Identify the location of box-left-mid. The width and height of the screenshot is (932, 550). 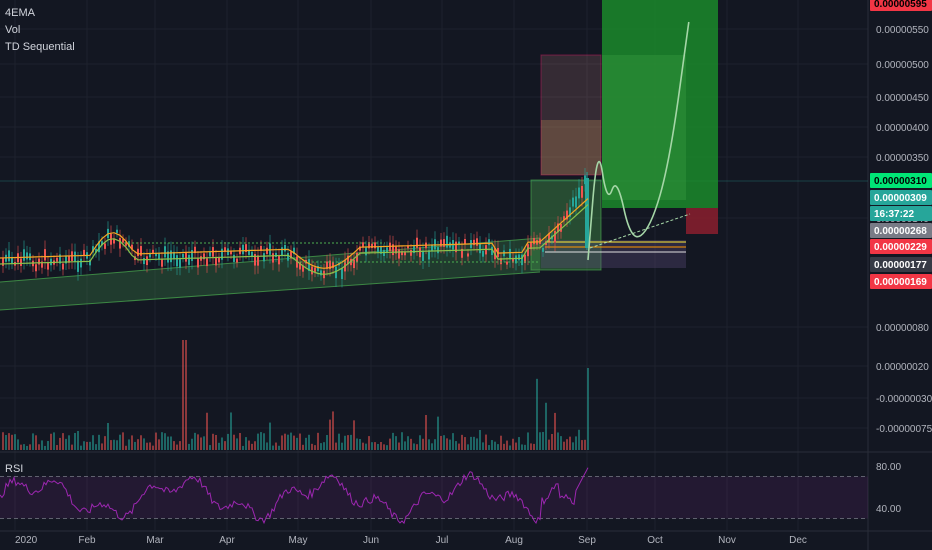
(571, 147).